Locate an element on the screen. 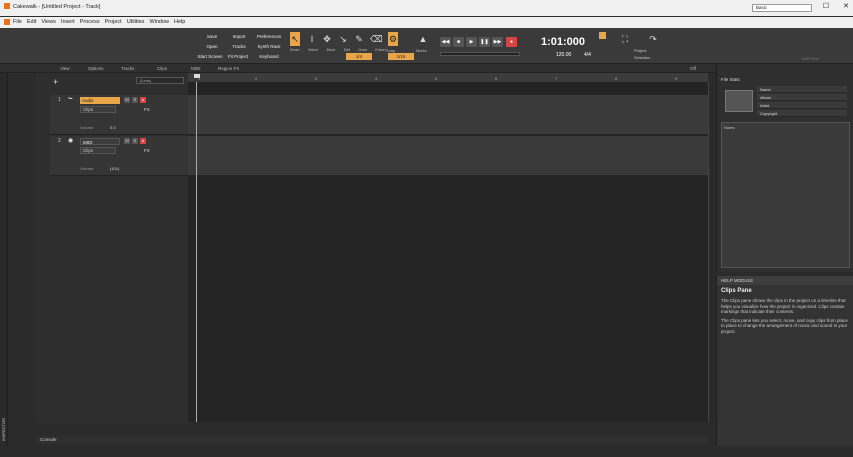 The height and width of the screenshot is (457, 853). tool-label: Select is located at coordinates (313, 50).